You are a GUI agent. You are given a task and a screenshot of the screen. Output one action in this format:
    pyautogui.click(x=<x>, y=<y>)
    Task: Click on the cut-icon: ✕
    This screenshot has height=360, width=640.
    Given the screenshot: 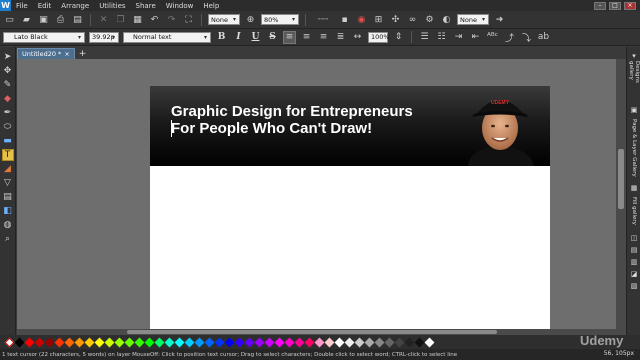 What is the action you would take?
    pyautogui.click(x=103, y=19)
    